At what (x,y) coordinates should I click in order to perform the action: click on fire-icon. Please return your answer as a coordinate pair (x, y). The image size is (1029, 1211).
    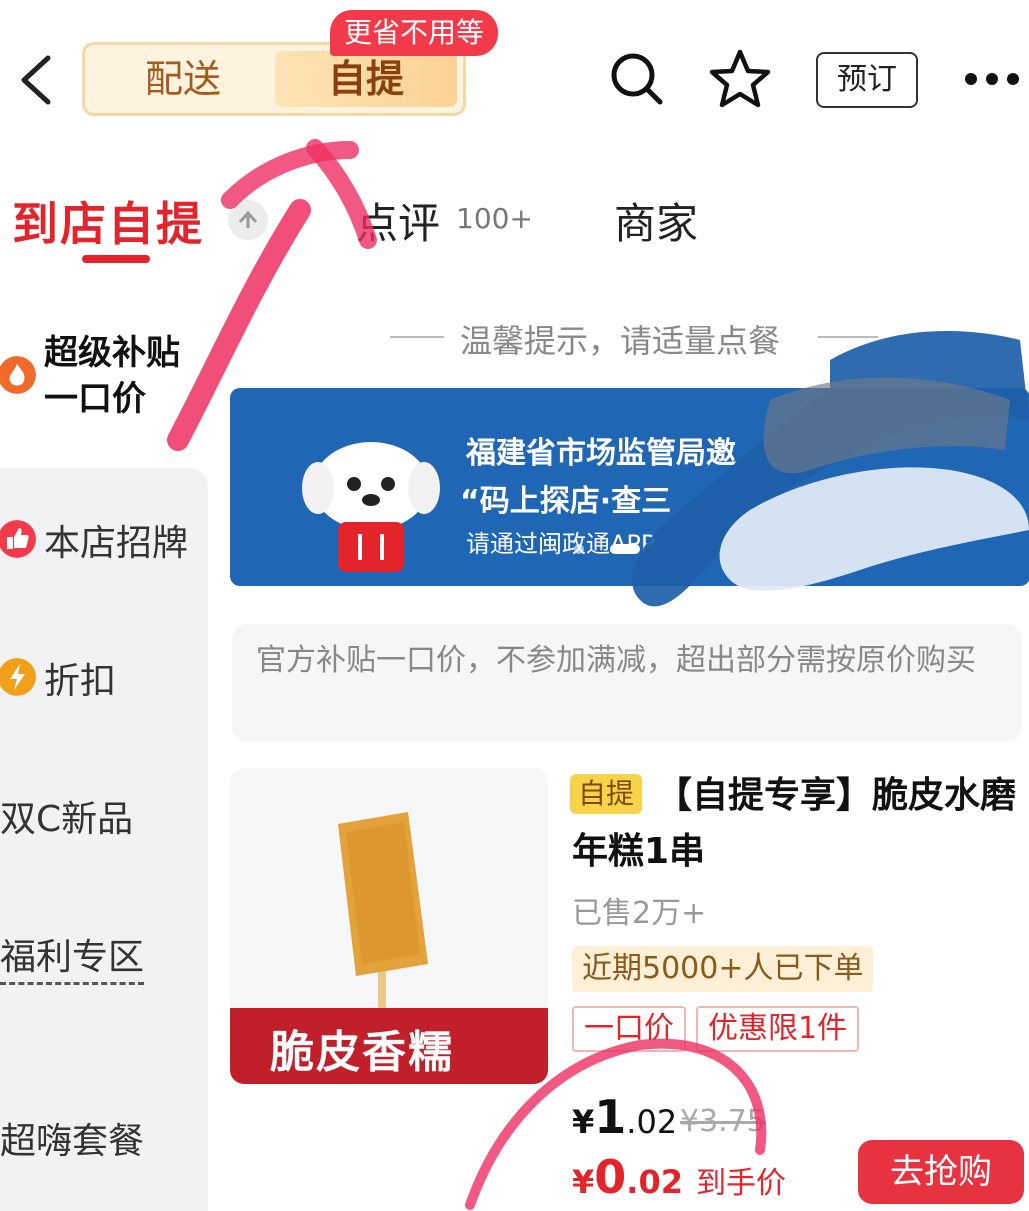
    Looking at the image, I should click on (18, 375).